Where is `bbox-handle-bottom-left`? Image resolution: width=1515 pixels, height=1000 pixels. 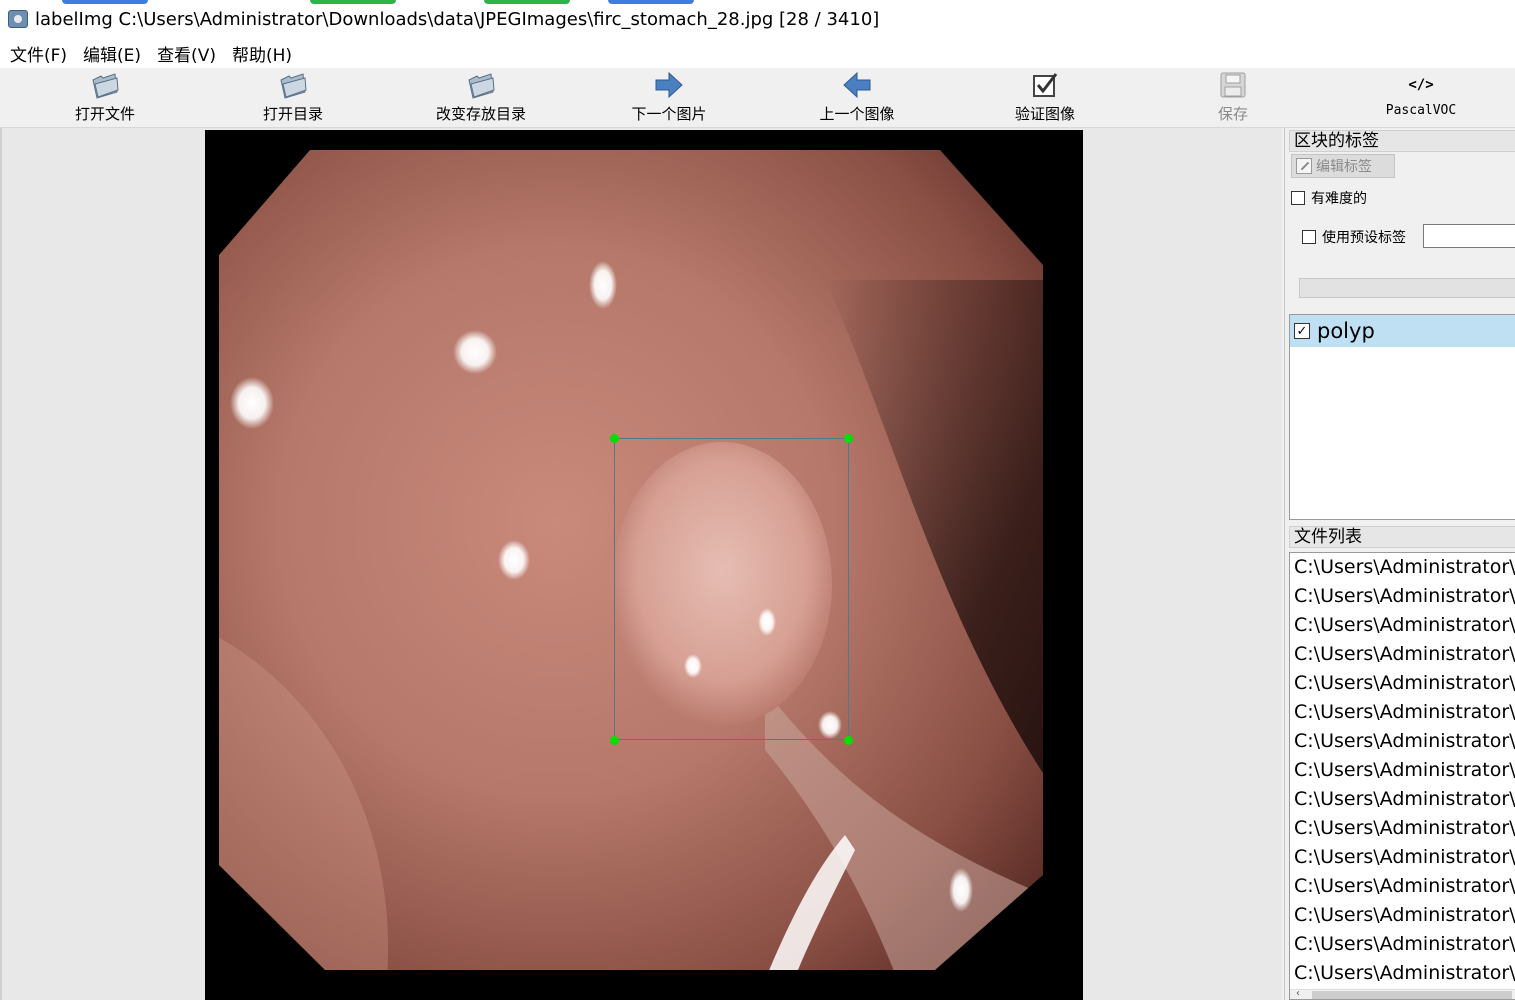 bbox-handle-bottom-left is located at coordinates (614, 740).